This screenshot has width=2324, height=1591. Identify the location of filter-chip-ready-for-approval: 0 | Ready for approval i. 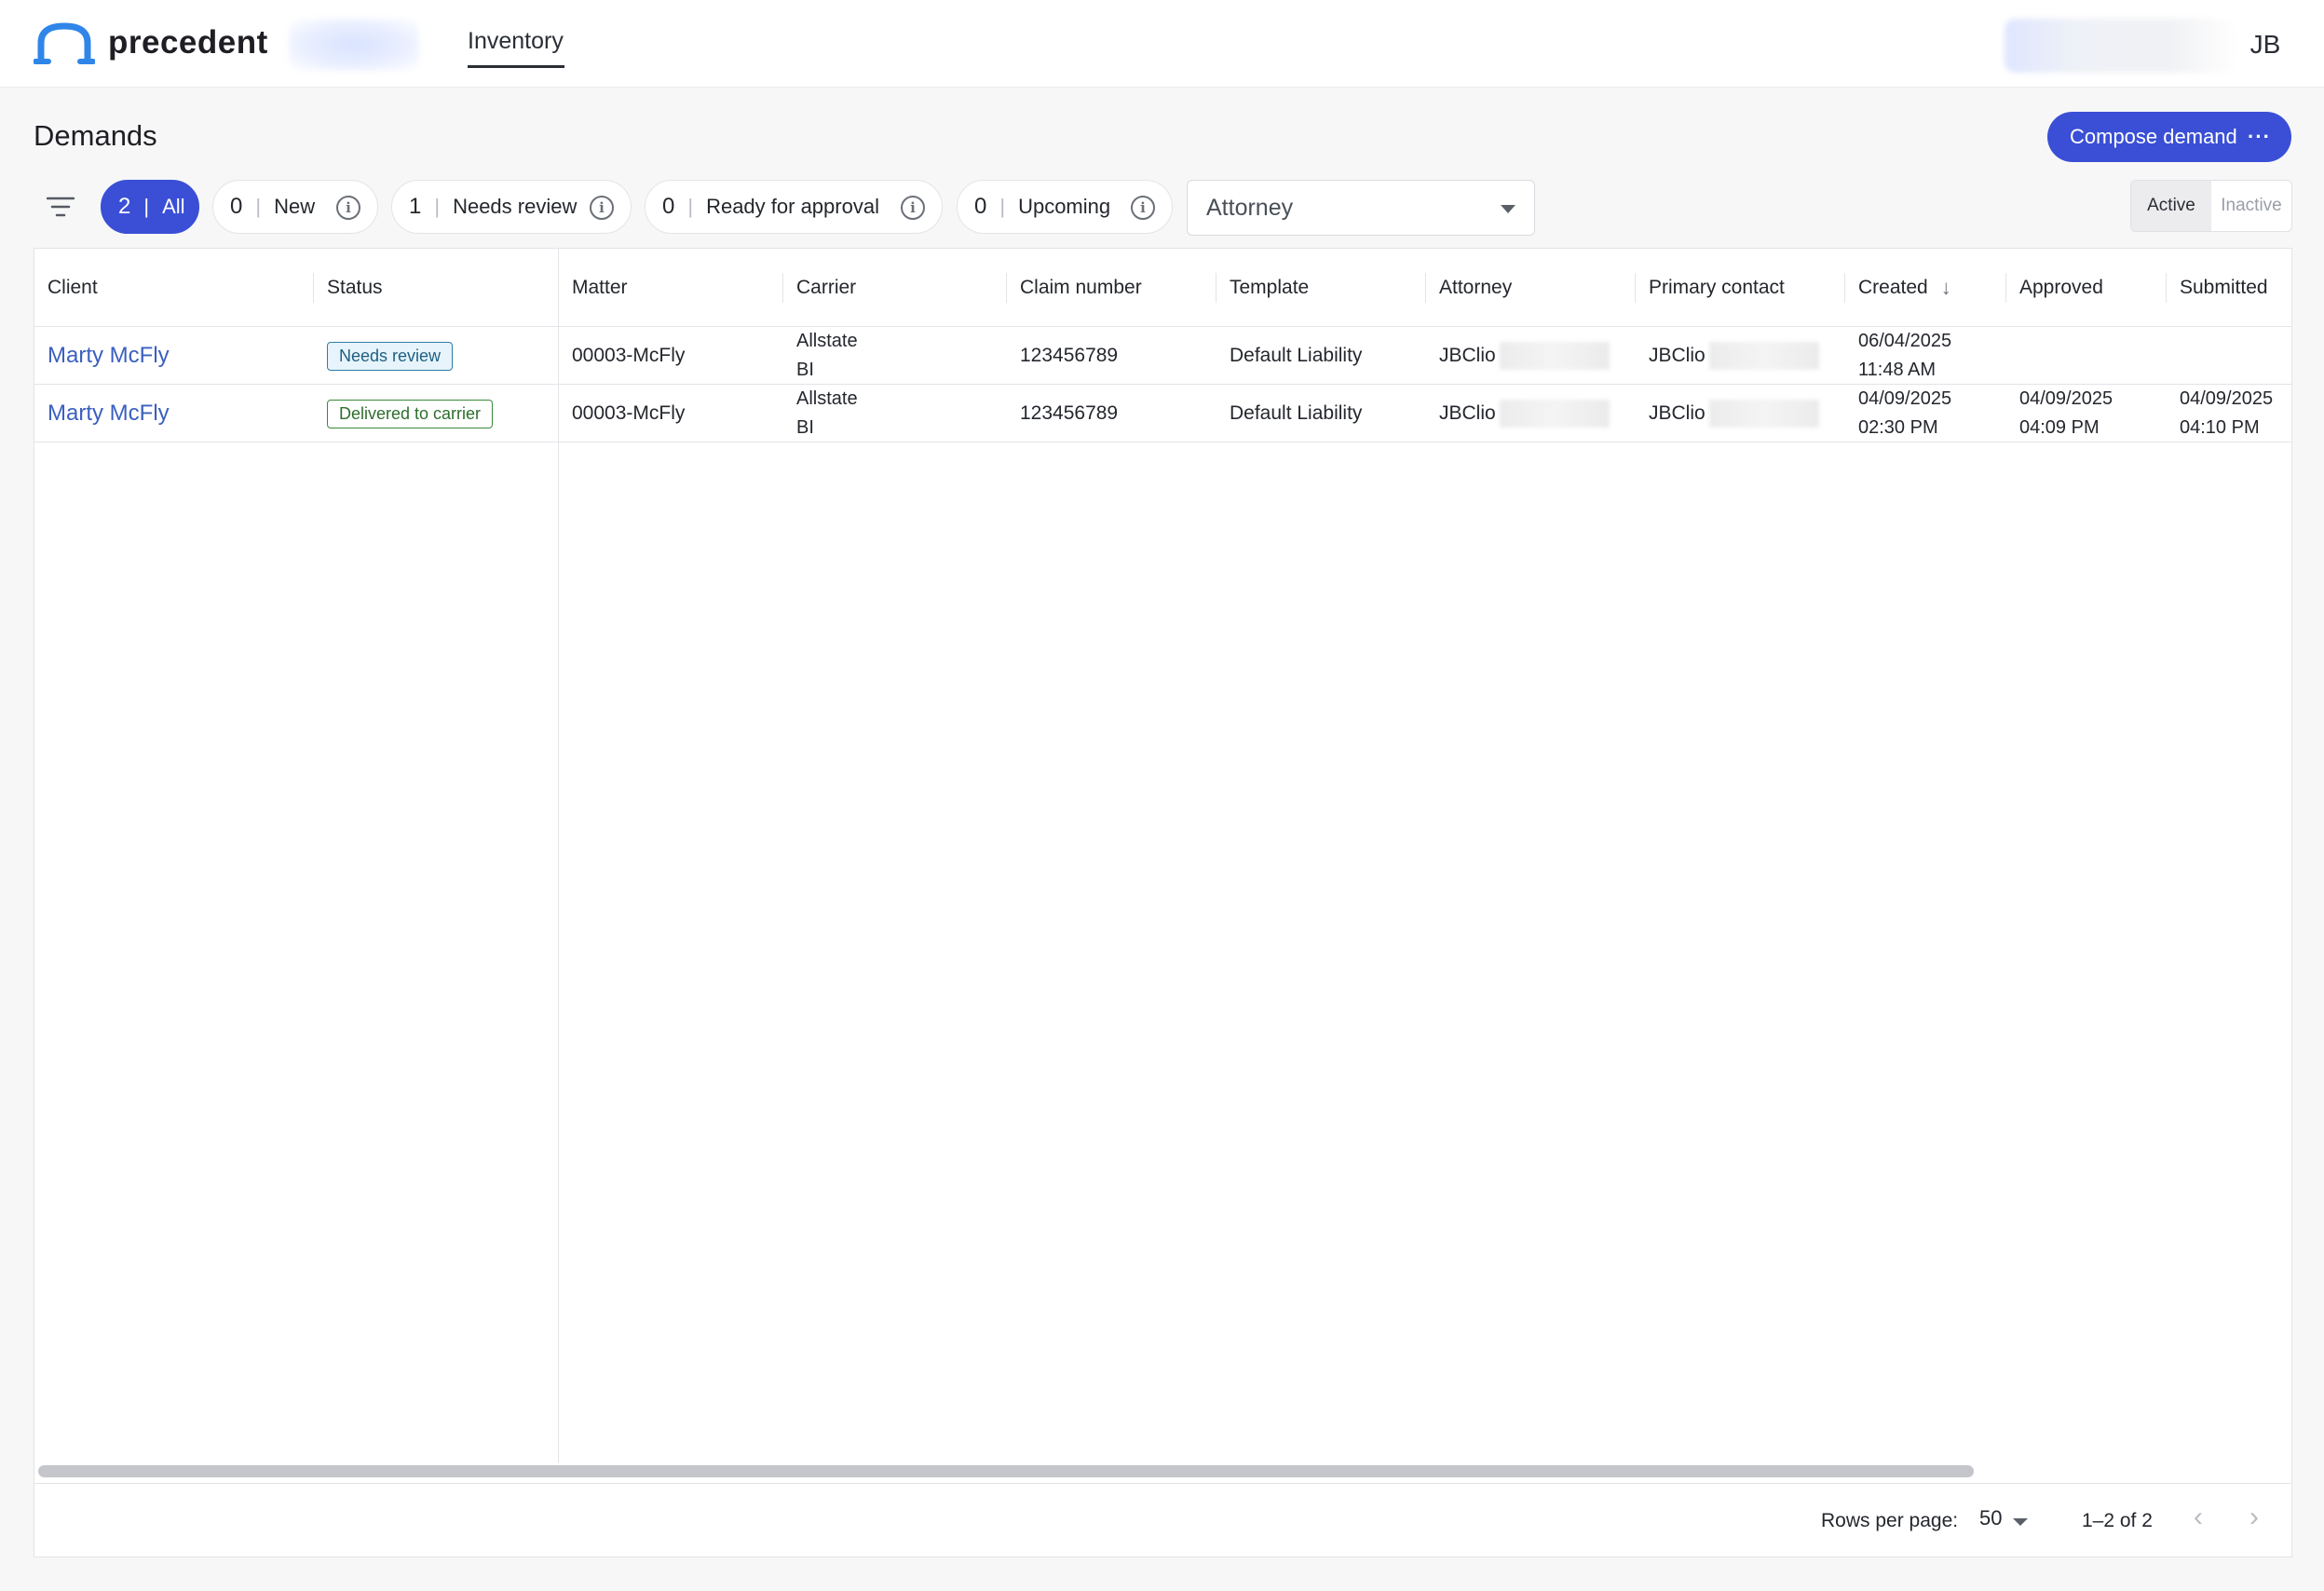
(794, 207).